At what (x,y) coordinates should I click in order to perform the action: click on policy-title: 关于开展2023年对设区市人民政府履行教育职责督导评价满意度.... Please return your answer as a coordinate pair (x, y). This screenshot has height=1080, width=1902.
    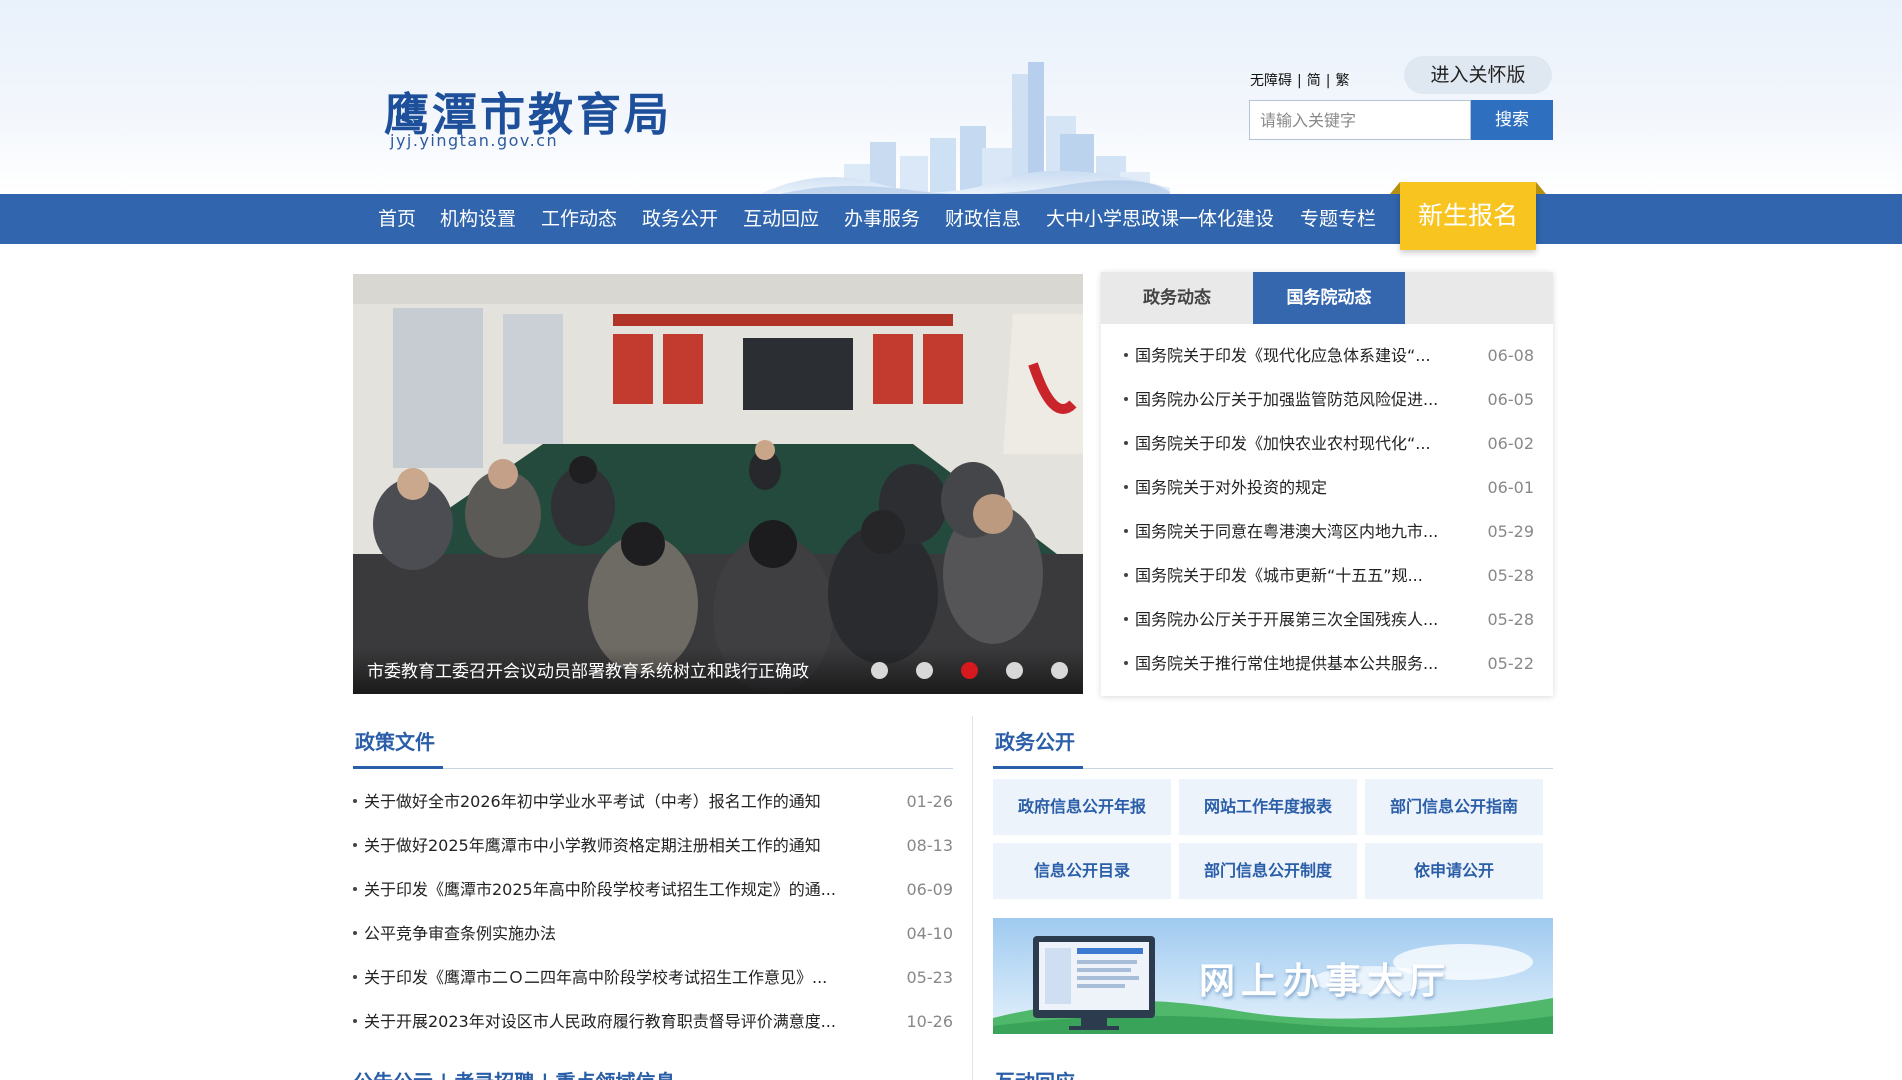
    Looking at the image, I should click on (624, 1022).